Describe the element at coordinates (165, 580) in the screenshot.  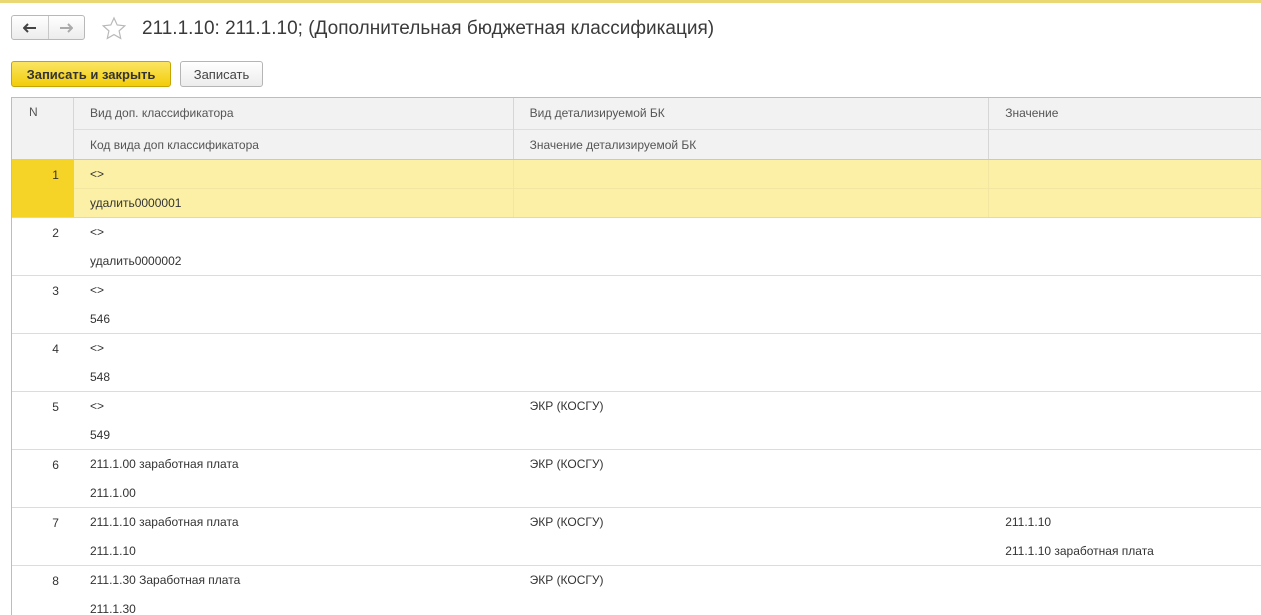
I see `cell-classifier-type: 211.1.30 Заработная плата` at that location.